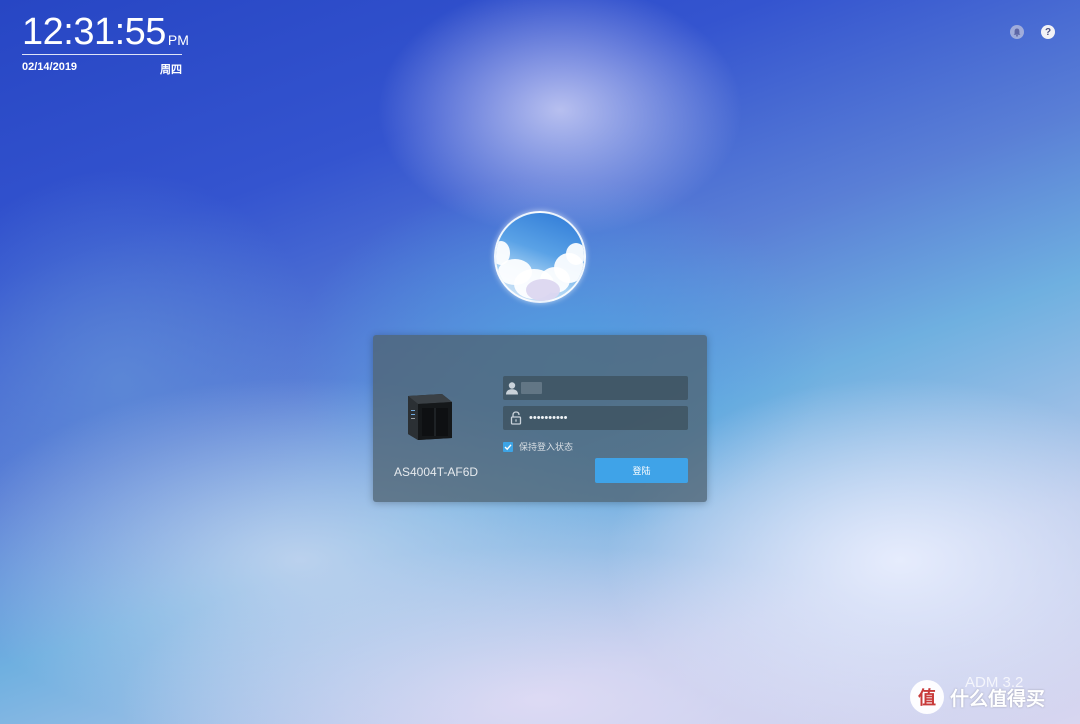 The height and width of the screenshot is (724, 1080). I want to click on login-button: 登陆, so click(641, 470).